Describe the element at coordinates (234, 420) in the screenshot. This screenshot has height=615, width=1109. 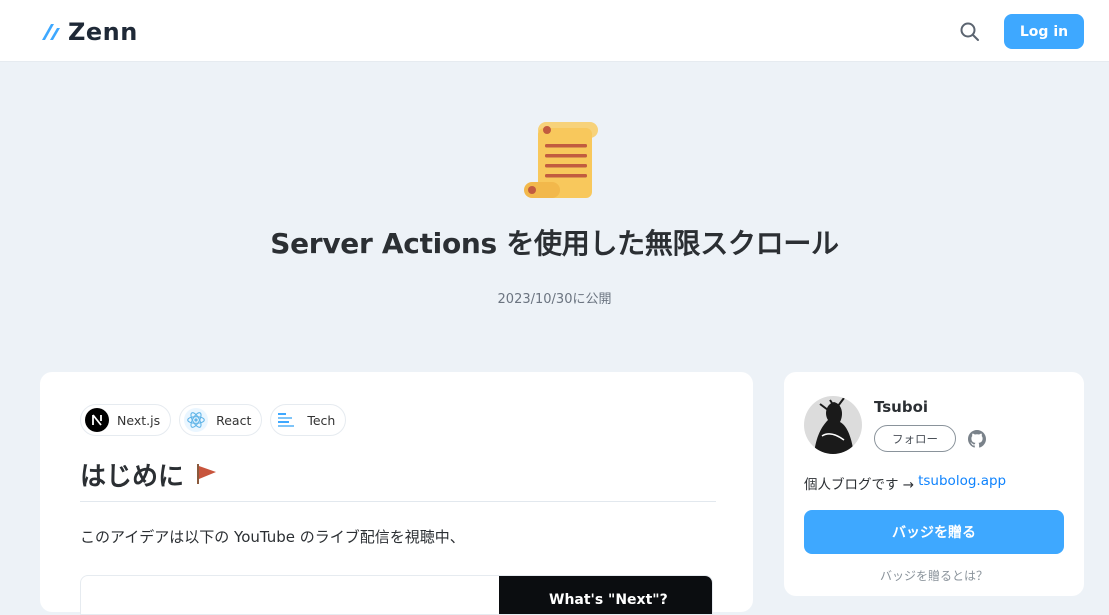
I see `topic-label: React` at that location.